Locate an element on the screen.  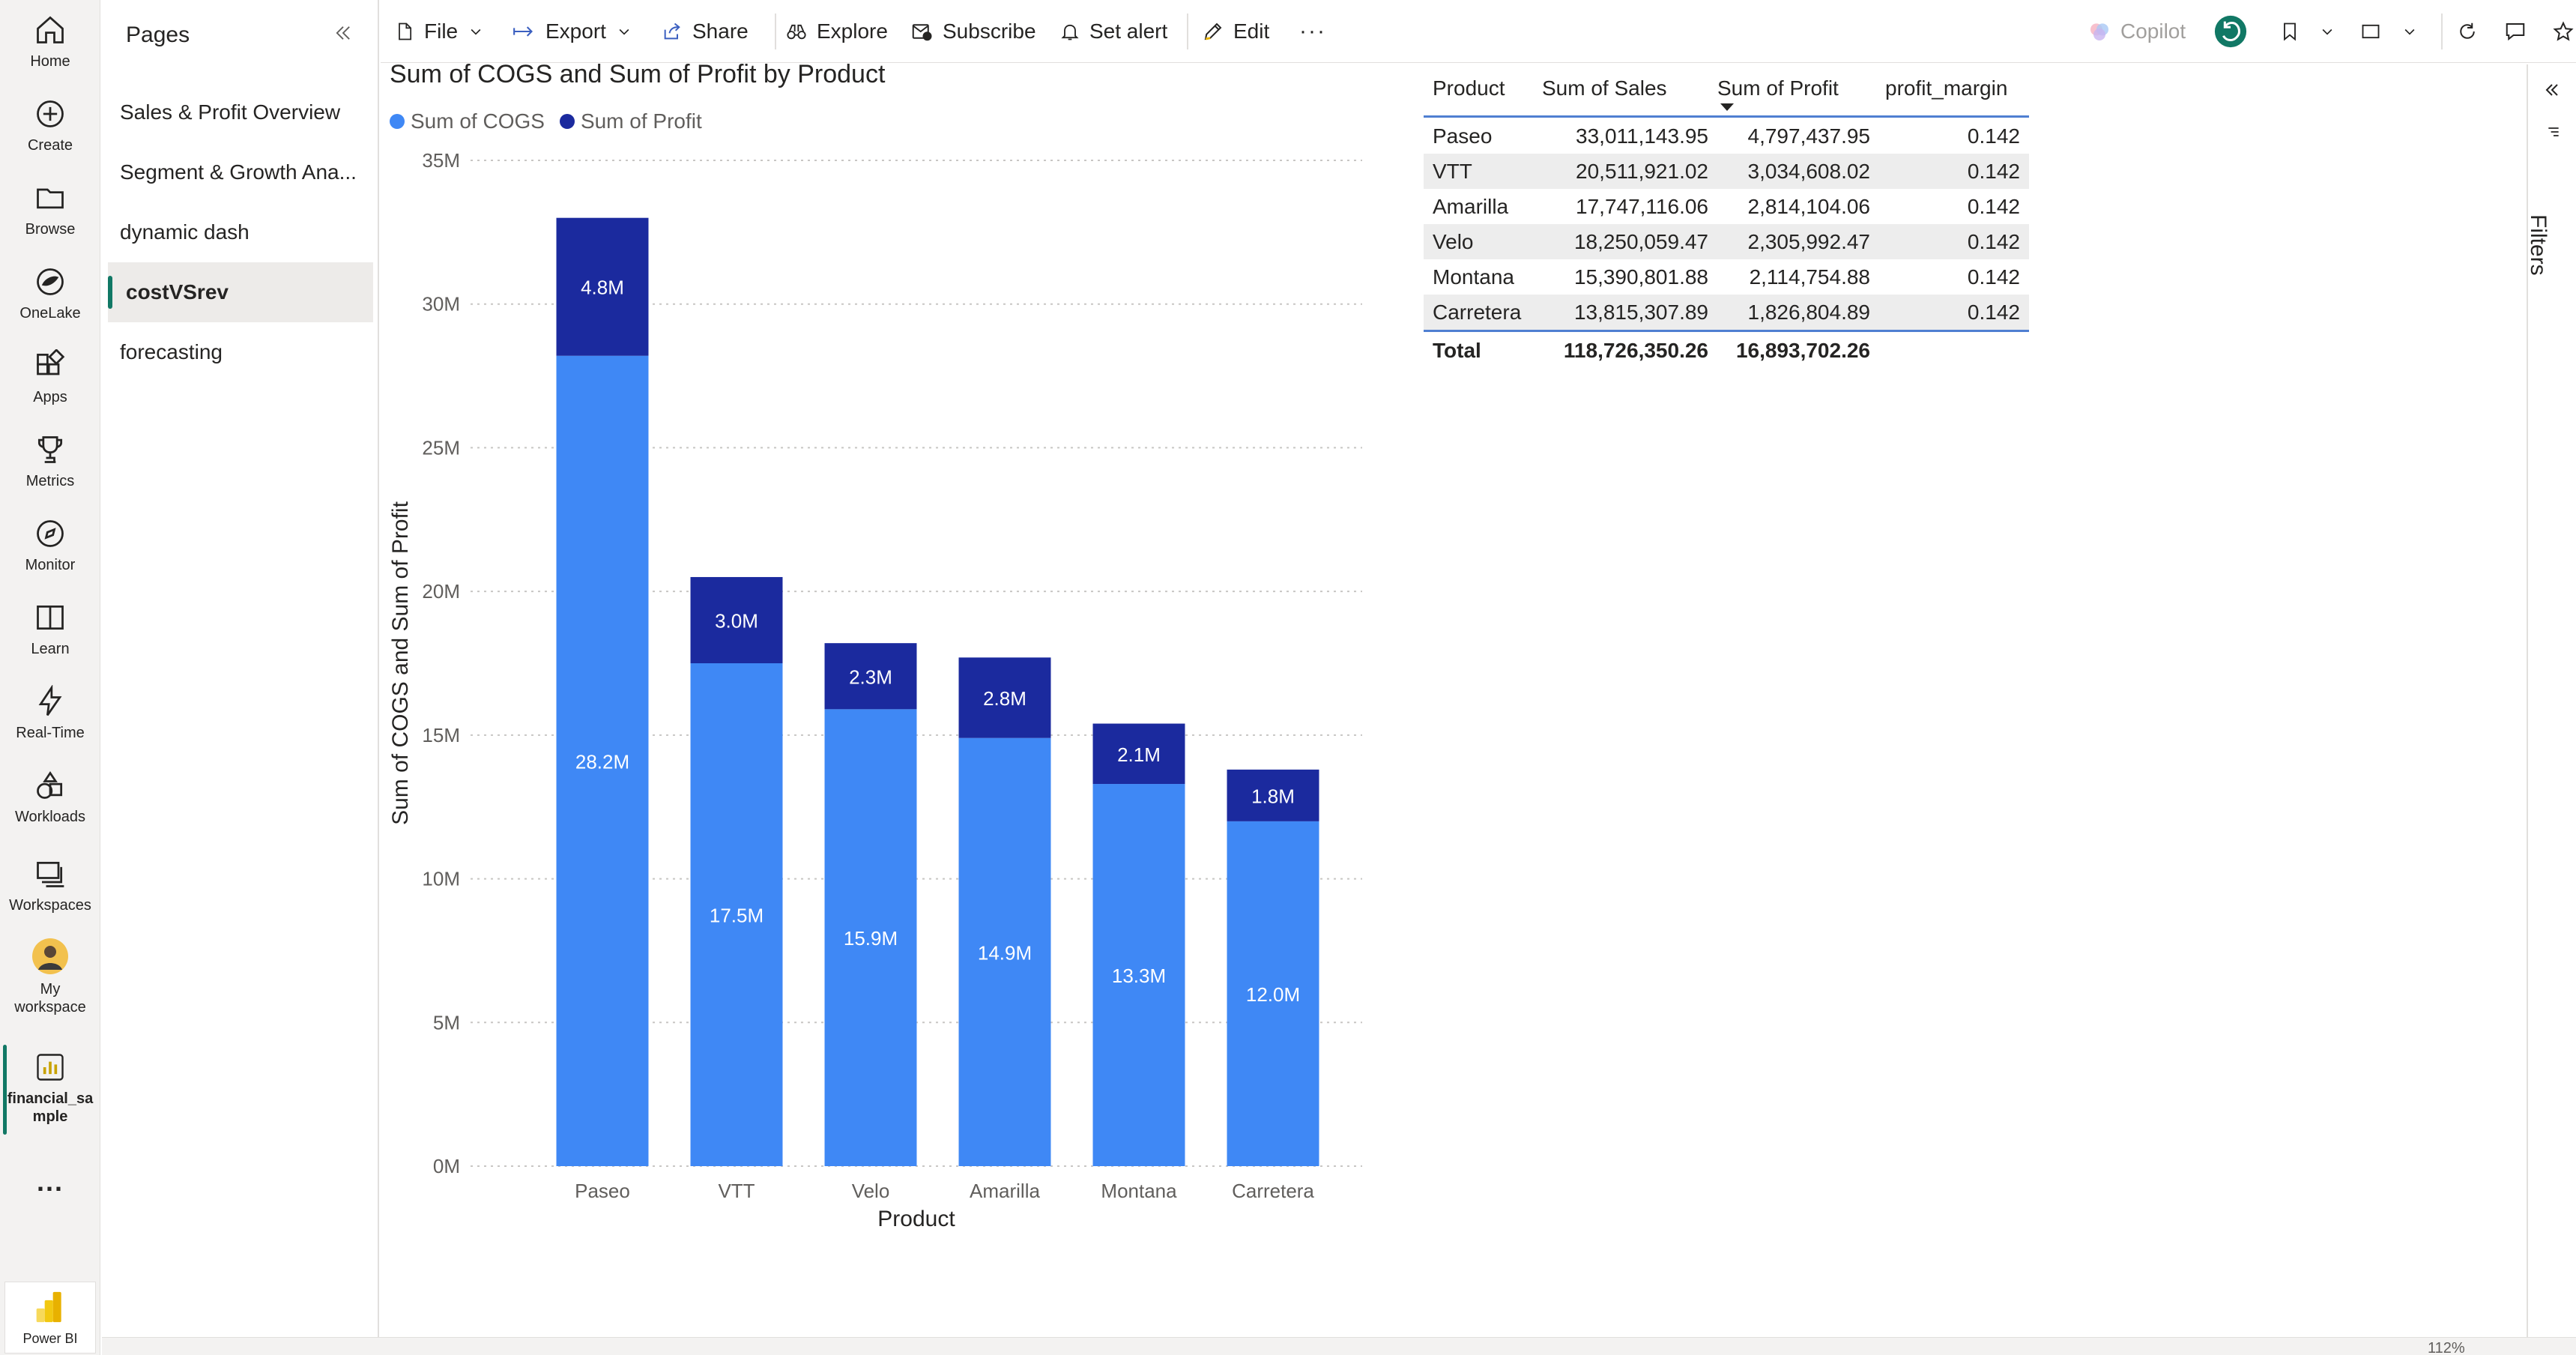
zoom-level: 112% is located at coordinates (2446, 1347).